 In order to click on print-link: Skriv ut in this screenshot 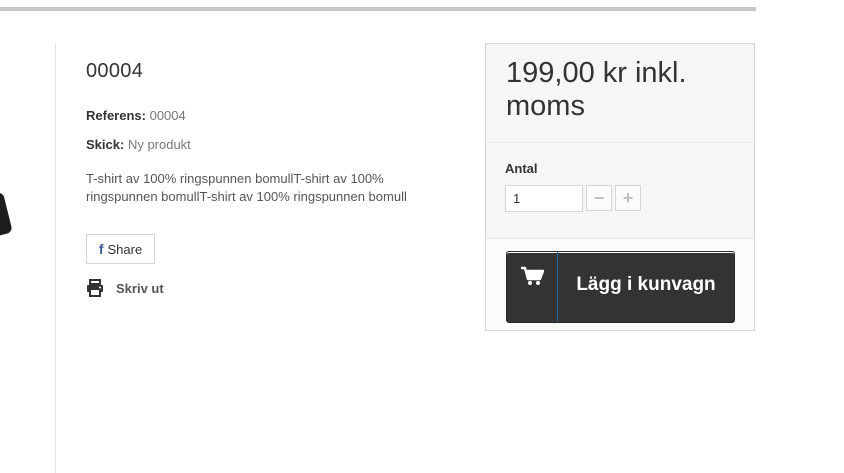, I will do `click(125, 288)`.